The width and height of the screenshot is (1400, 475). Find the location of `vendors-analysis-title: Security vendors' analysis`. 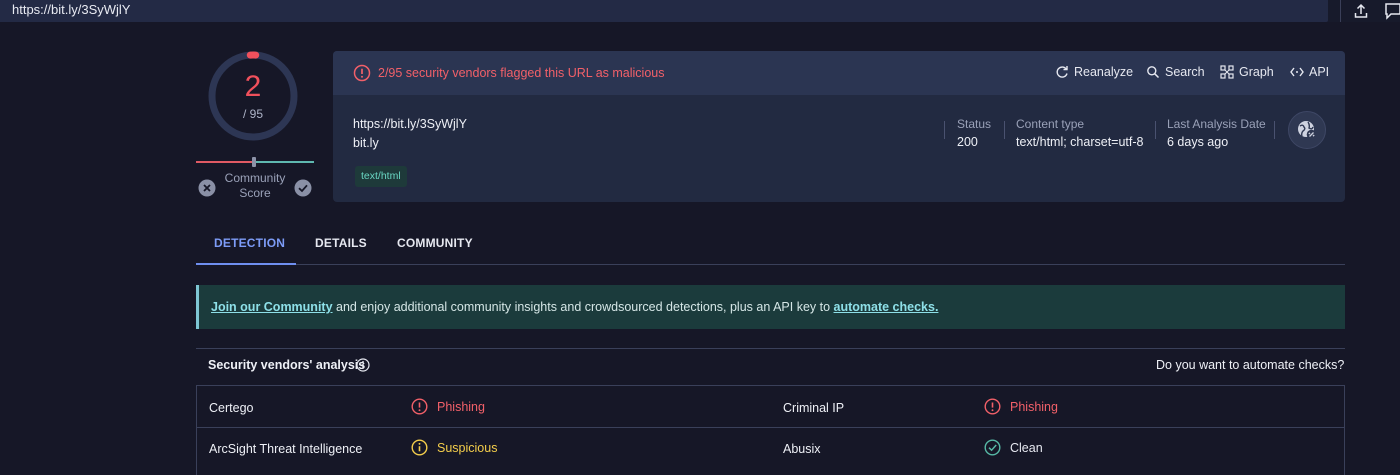

vendors-analysis-title: Security vendors' analysis is located at coordinates (286, 365).